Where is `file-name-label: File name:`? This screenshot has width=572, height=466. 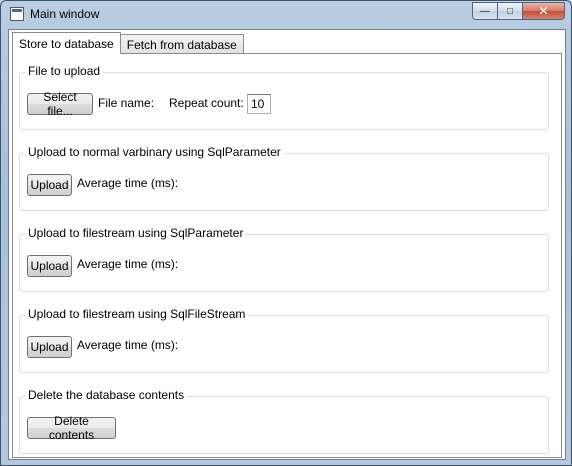 file-name-label: File name: is located at coordinates (126, 103).